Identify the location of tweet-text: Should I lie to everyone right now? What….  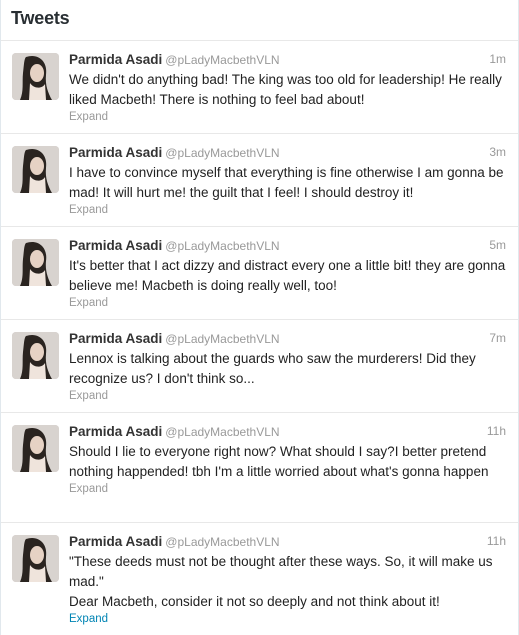
(279, 461).